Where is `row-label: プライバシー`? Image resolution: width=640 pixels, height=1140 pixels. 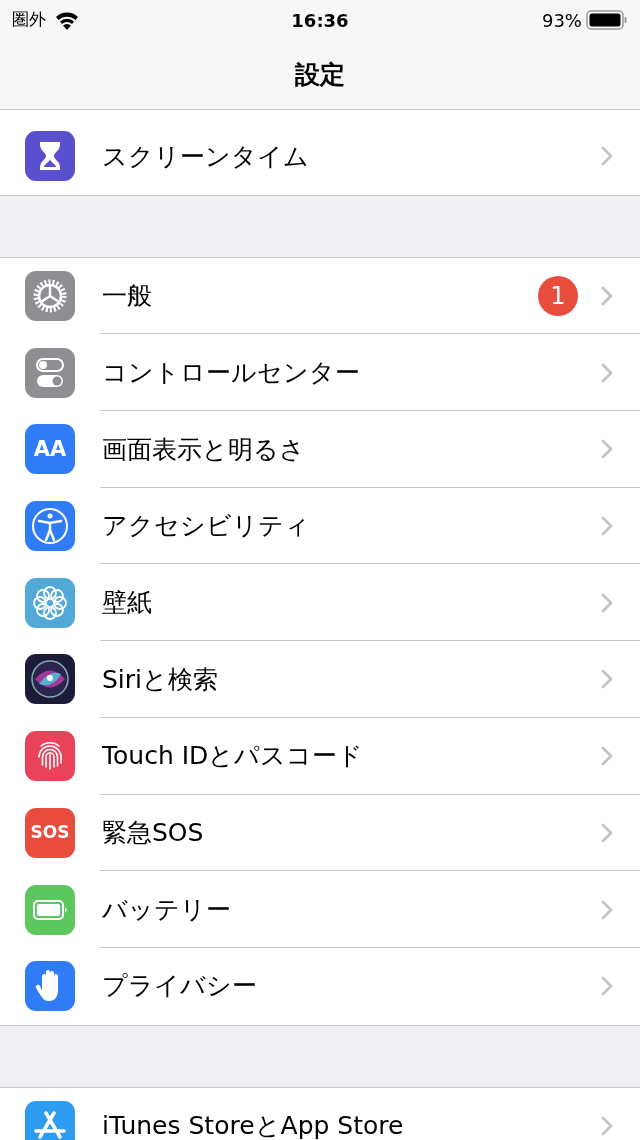 row-label: プライバシー is located at coordinates (180, 986).